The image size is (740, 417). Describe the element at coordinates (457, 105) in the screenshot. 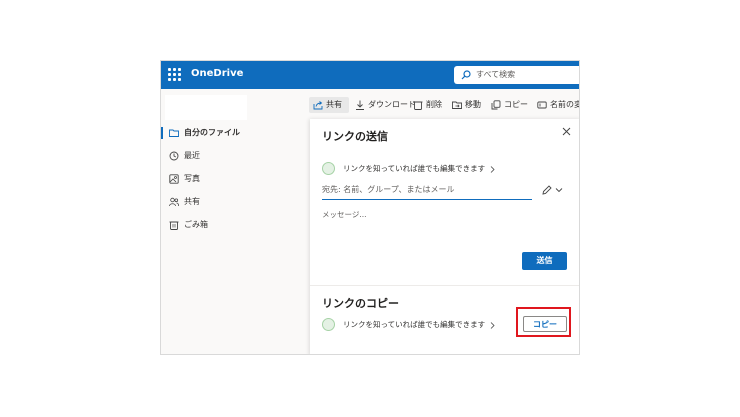

I see `move-icon` at that location.